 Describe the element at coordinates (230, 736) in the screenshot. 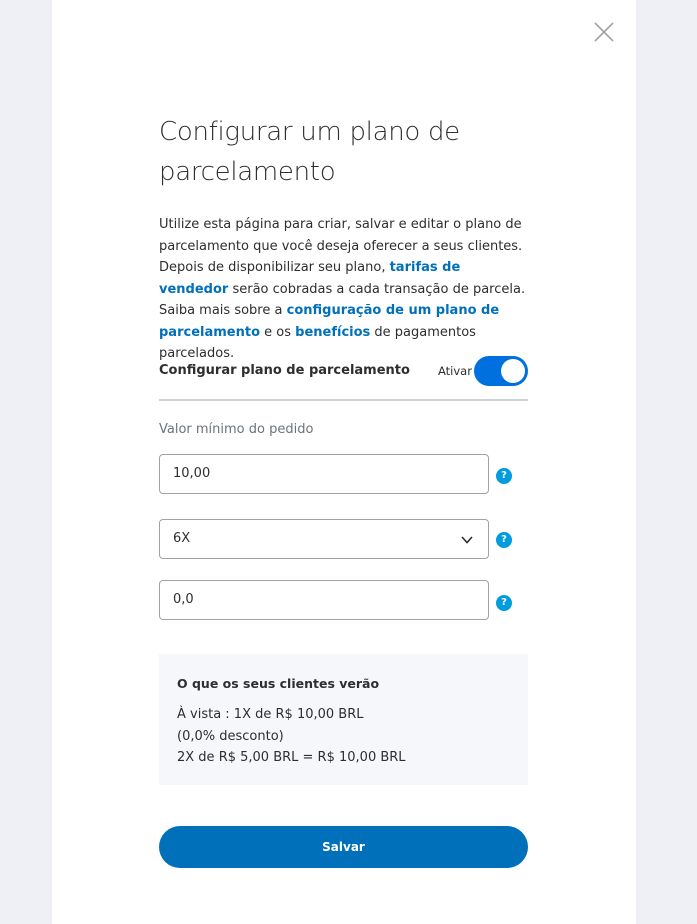

I see `preview-line: (0,0% desconto)` at that location.